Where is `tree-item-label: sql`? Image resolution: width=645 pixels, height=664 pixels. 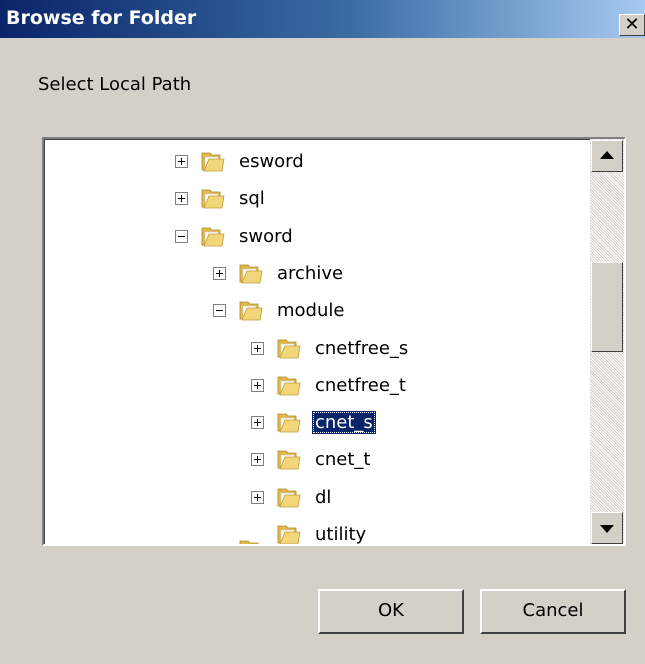 tree-item-label: sql is located at coordinates (252, 198).